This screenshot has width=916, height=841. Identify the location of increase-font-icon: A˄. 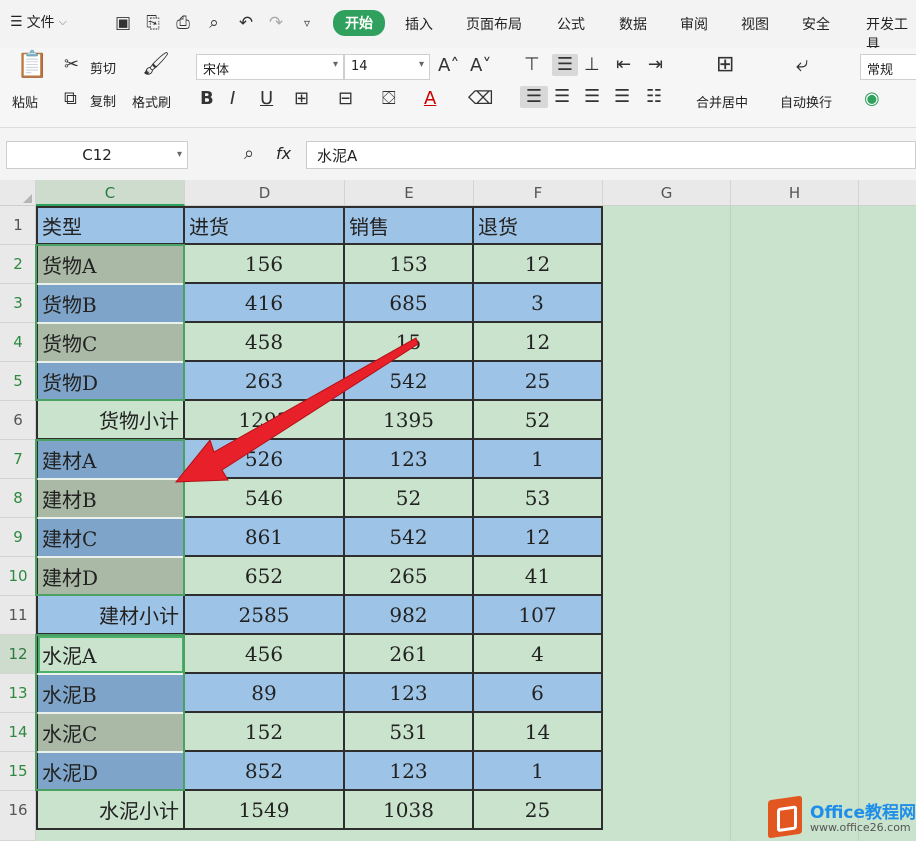
(448, 66).